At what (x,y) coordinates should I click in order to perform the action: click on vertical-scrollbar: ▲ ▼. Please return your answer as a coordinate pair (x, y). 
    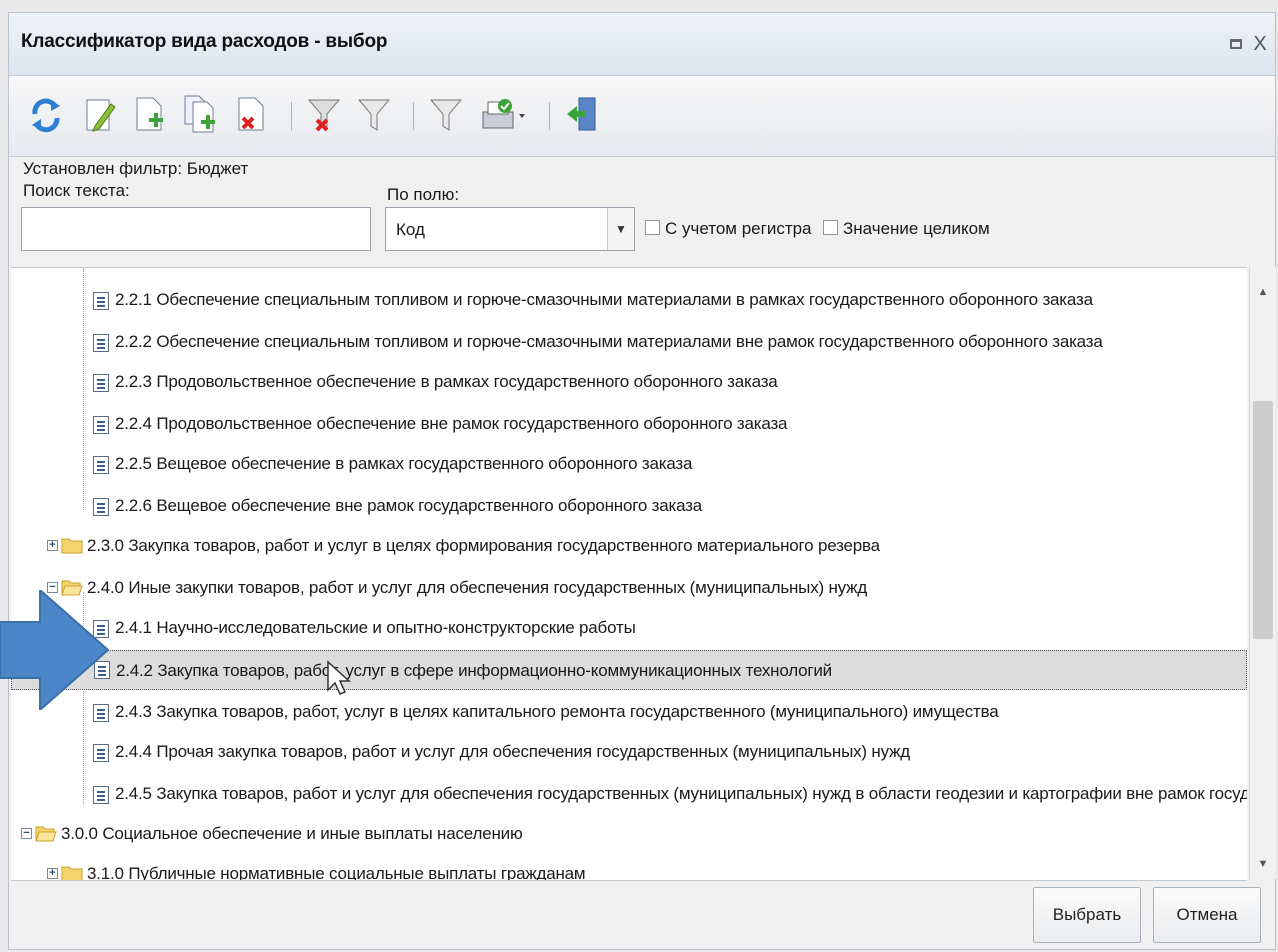
    Looking at the image, I should click on (1262, 573).